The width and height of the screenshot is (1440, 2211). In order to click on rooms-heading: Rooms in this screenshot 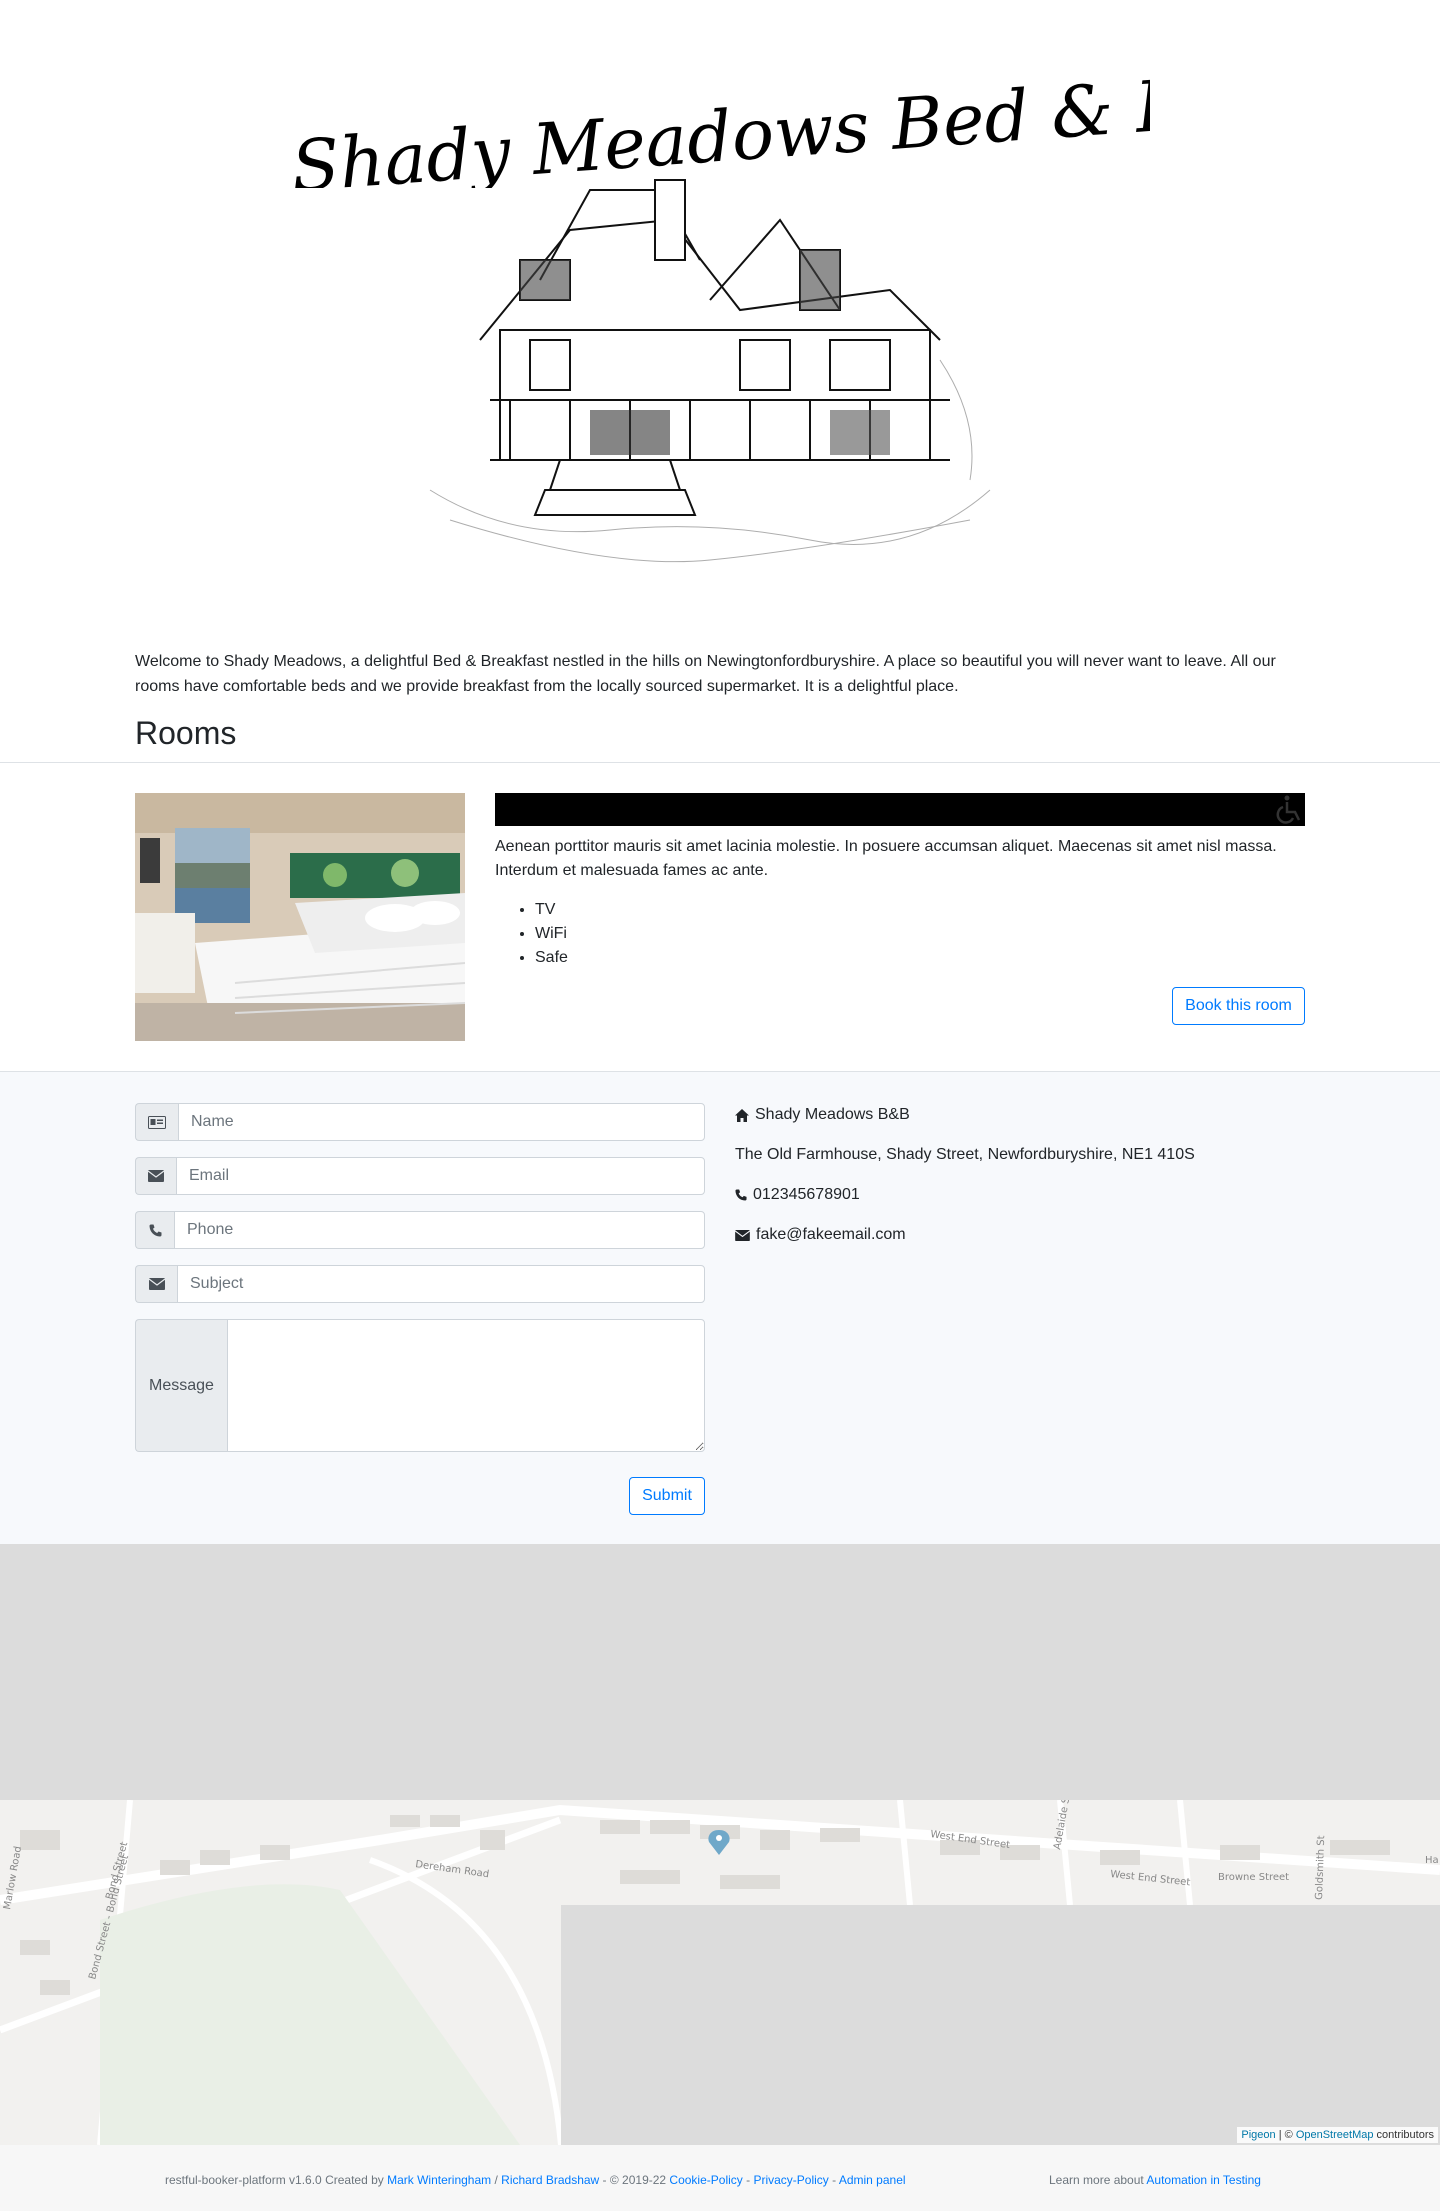, I will do `click(186, 733)`.